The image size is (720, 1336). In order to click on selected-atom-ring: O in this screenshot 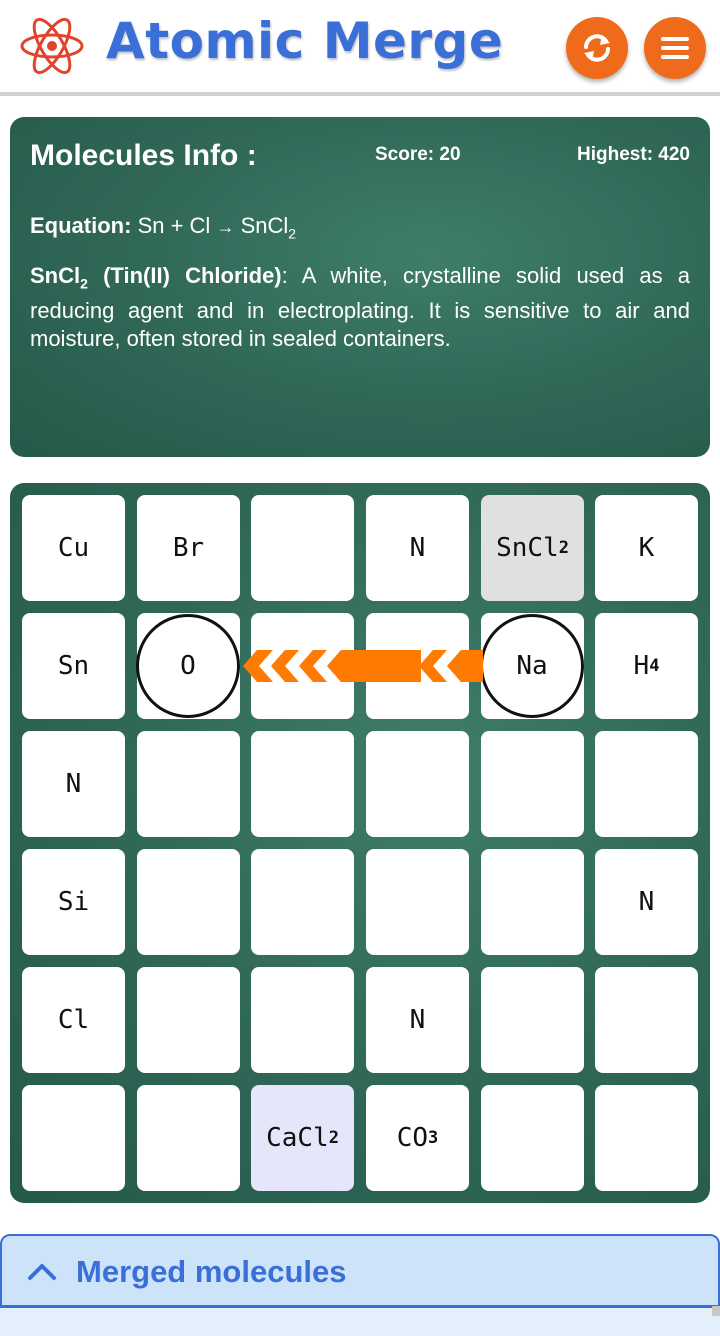, I will do `click(188, 666)`.